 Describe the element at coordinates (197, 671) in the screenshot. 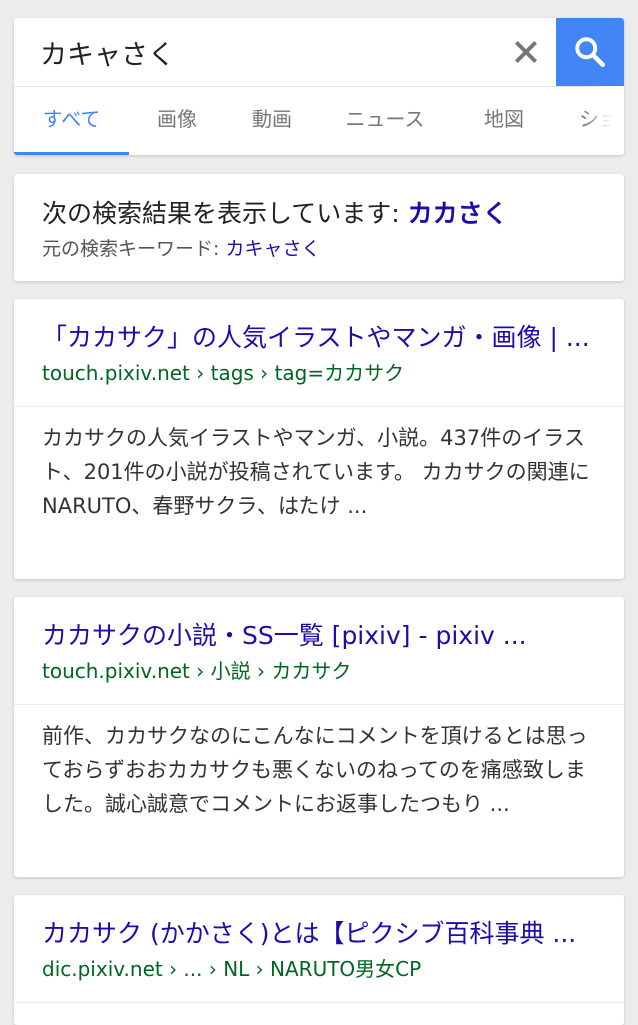

I see `result-url: touch.pixiv.net › 小説 › カカサク` at that location.